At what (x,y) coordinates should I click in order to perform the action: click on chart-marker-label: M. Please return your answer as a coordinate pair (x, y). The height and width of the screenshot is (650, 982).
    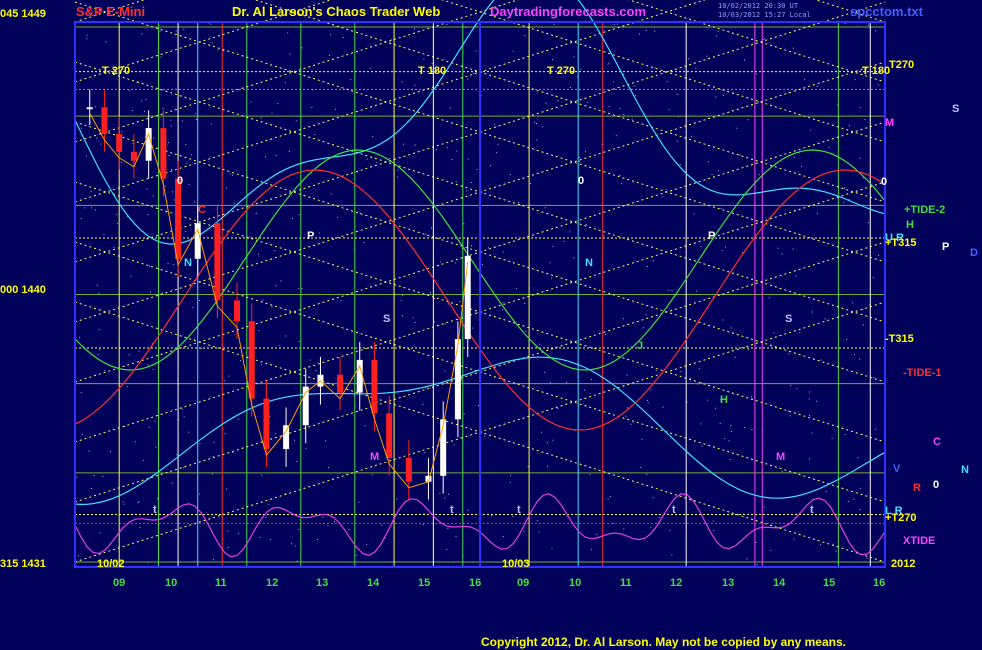
    Looking at the image, I should click on (374, 457).